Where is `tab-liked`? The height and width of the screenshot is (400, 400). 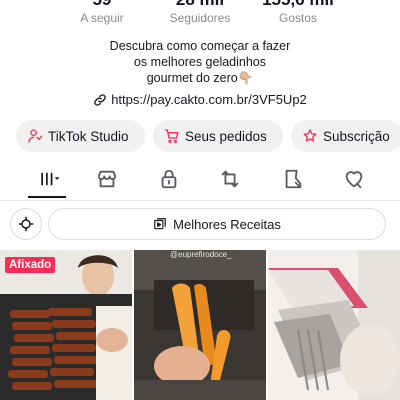
tab-liked is located at coordinates (354, 179).